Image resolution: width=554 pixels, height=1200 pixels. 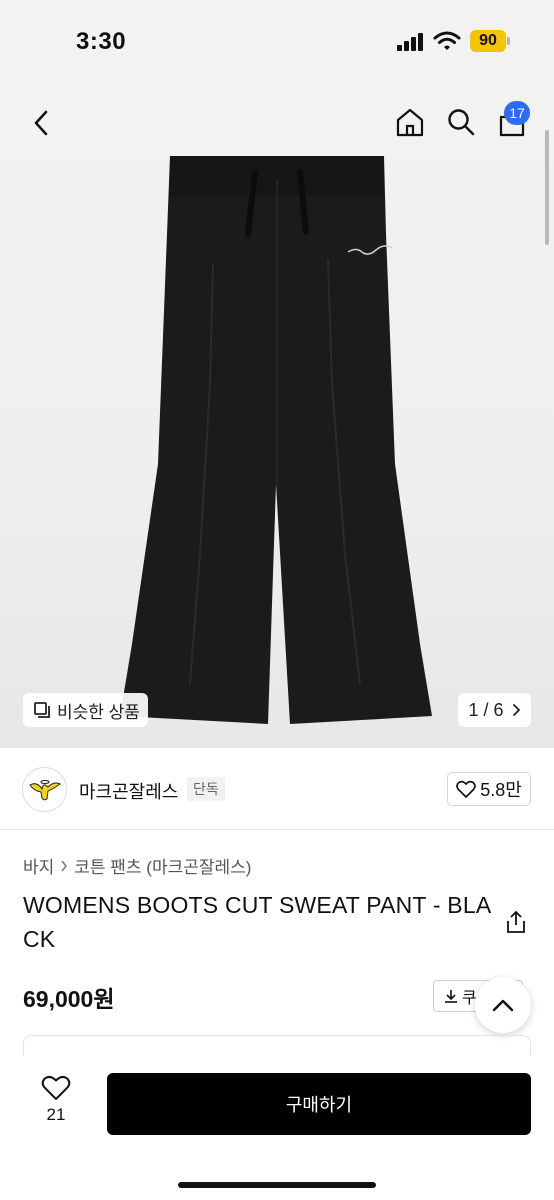 What do you see at coordinates (277, 789) in the screenshot?
I see `brand-row: 마크곤잘레스 단독 5.8만` at bounding box center [277, 789].